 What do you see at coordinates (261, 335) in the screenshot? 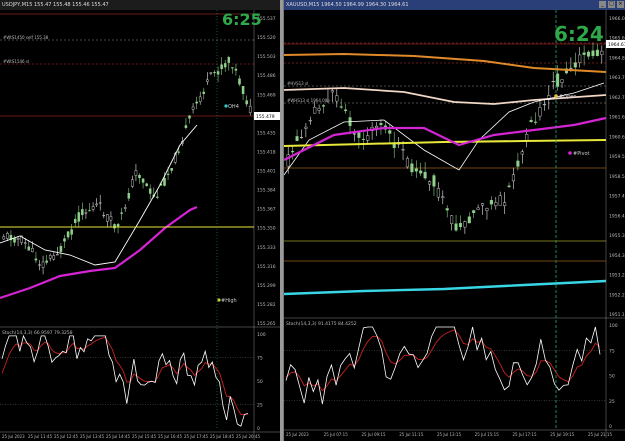
I see `stoch-level-label: 100` at bounding box center [261, 335].